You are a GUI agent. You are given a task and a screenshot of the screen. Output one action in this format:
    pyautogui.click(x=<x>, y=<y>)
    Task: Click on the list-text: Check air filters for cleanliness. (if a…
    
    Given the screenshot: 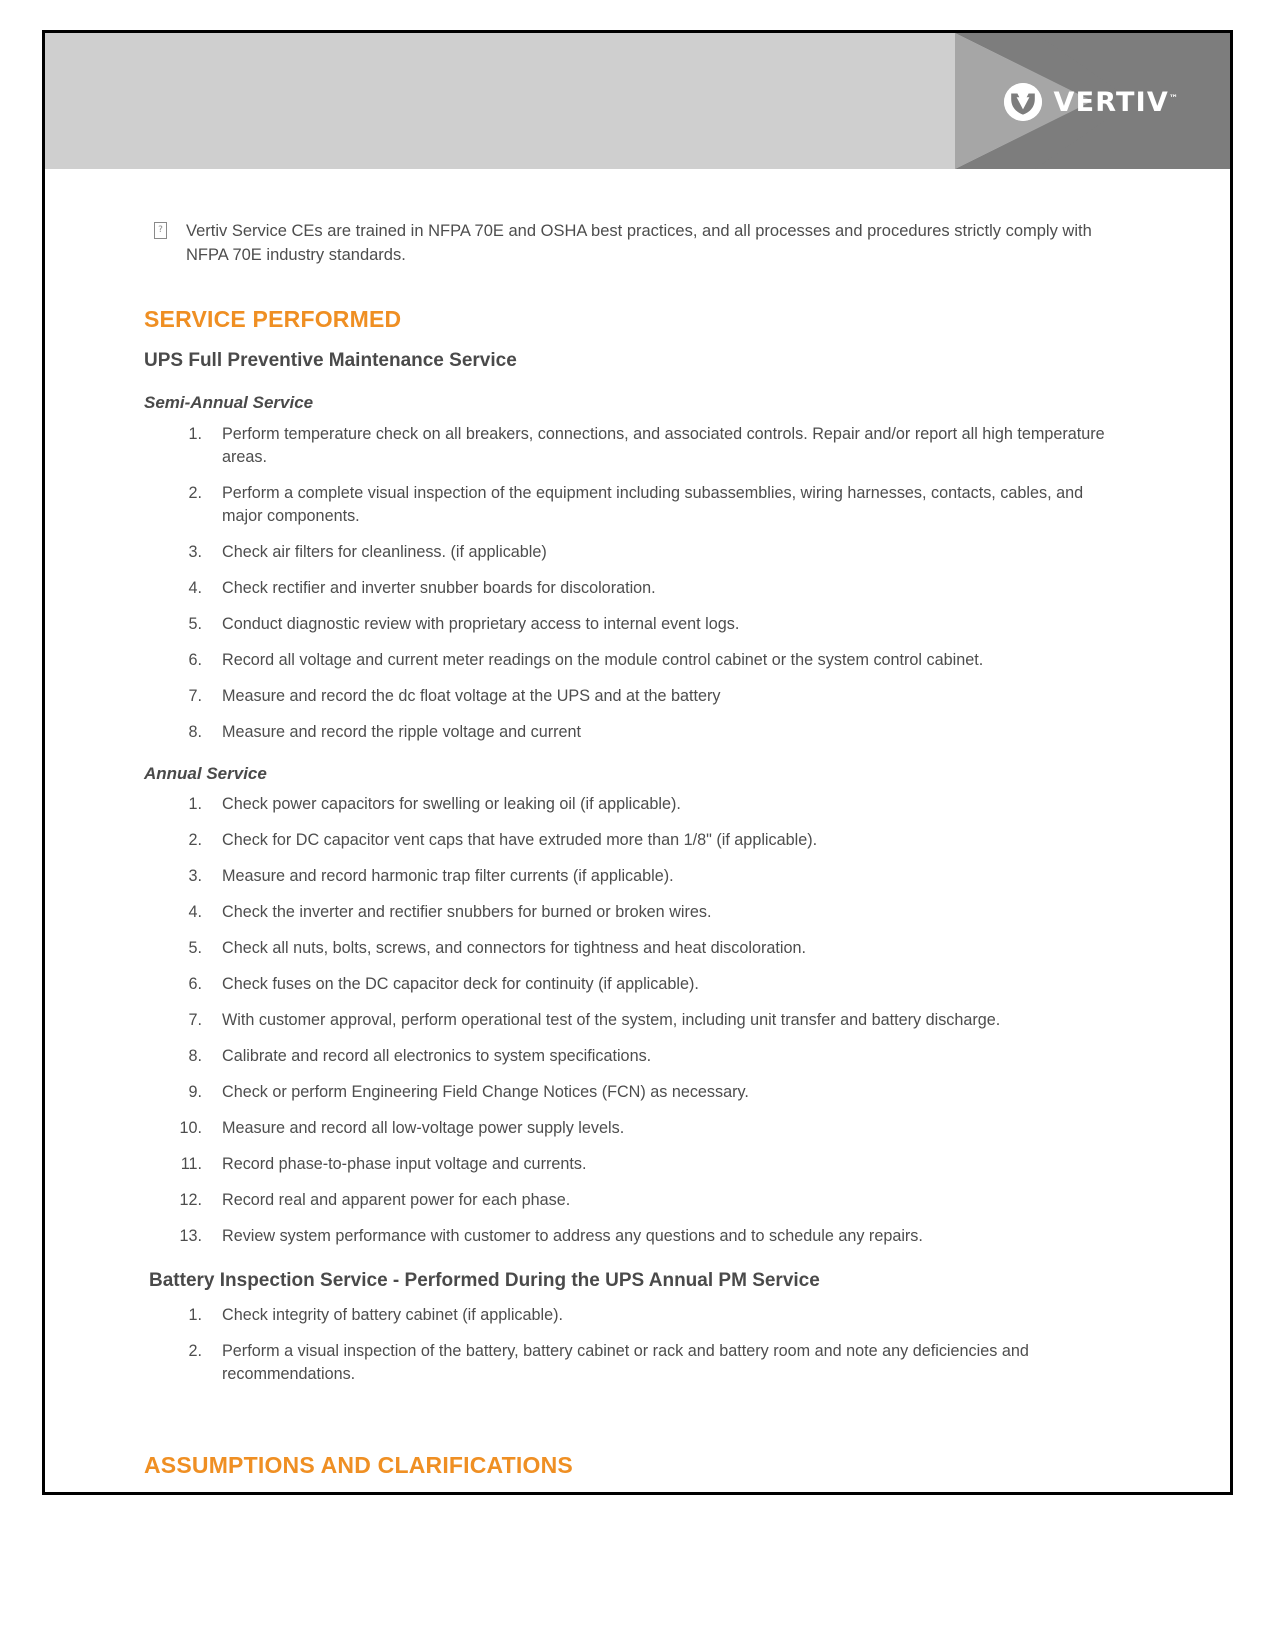 What is the action you would take?
    pyautogui.click(x=384, y=551)
    